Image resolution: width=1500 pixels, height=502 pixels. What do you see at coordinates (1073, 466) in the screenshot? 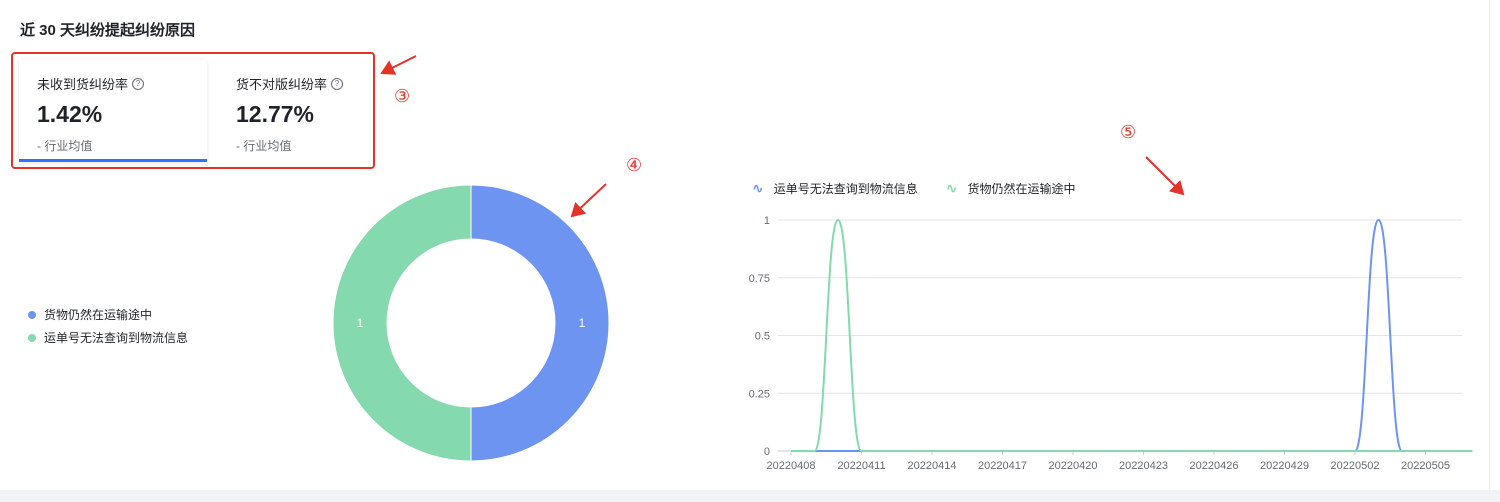
I see `x-tick-label: 20220420` at bounding box center [1073, 466].